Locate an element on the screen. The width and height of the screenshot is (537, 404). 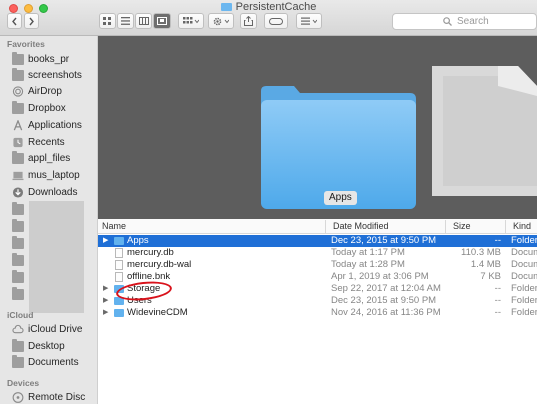
sidebar-item-label: Downloads is located at coordinates (53, 192).